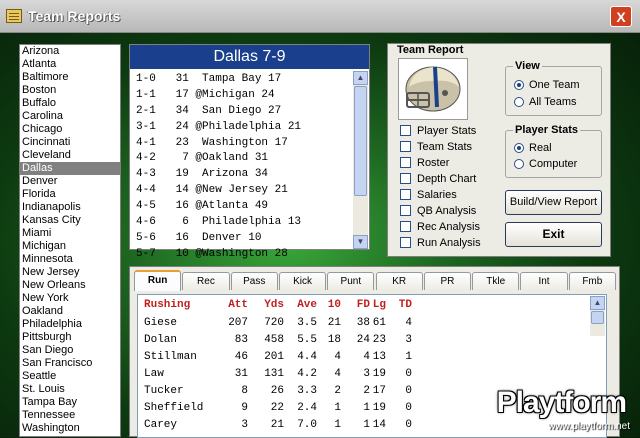 Image resolution: width=640 pixels, height=438 pixels. Describe the element at coordinates (533, 148) in the screenshot. I see `real-radio: Real` at that location.